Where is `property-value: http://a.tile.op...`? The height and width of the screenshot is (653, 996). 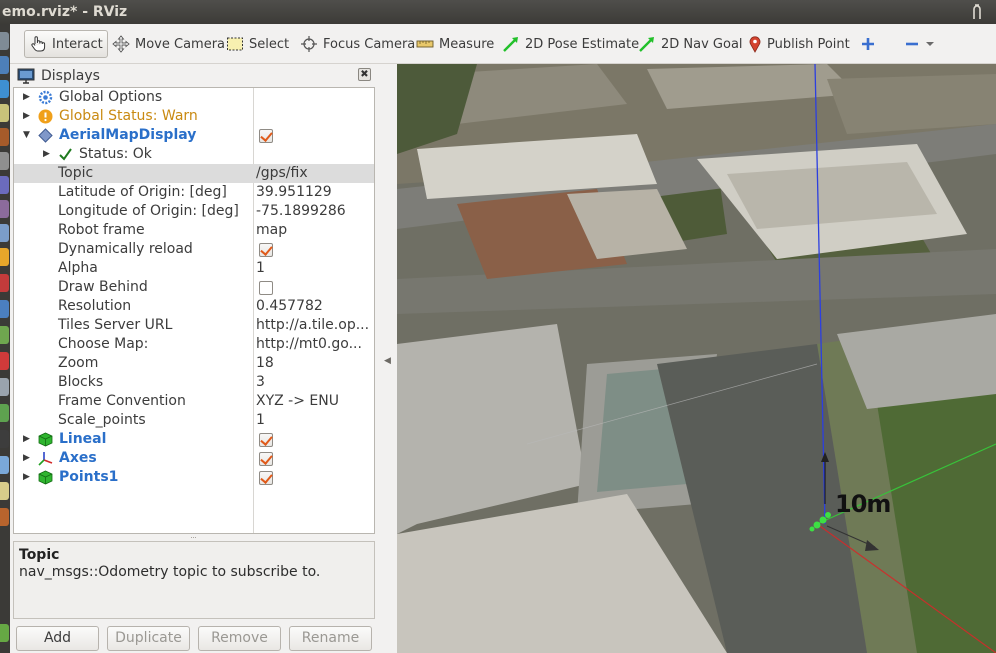 property-value: http://a.tile.op... is located at coordinates (312, 325).